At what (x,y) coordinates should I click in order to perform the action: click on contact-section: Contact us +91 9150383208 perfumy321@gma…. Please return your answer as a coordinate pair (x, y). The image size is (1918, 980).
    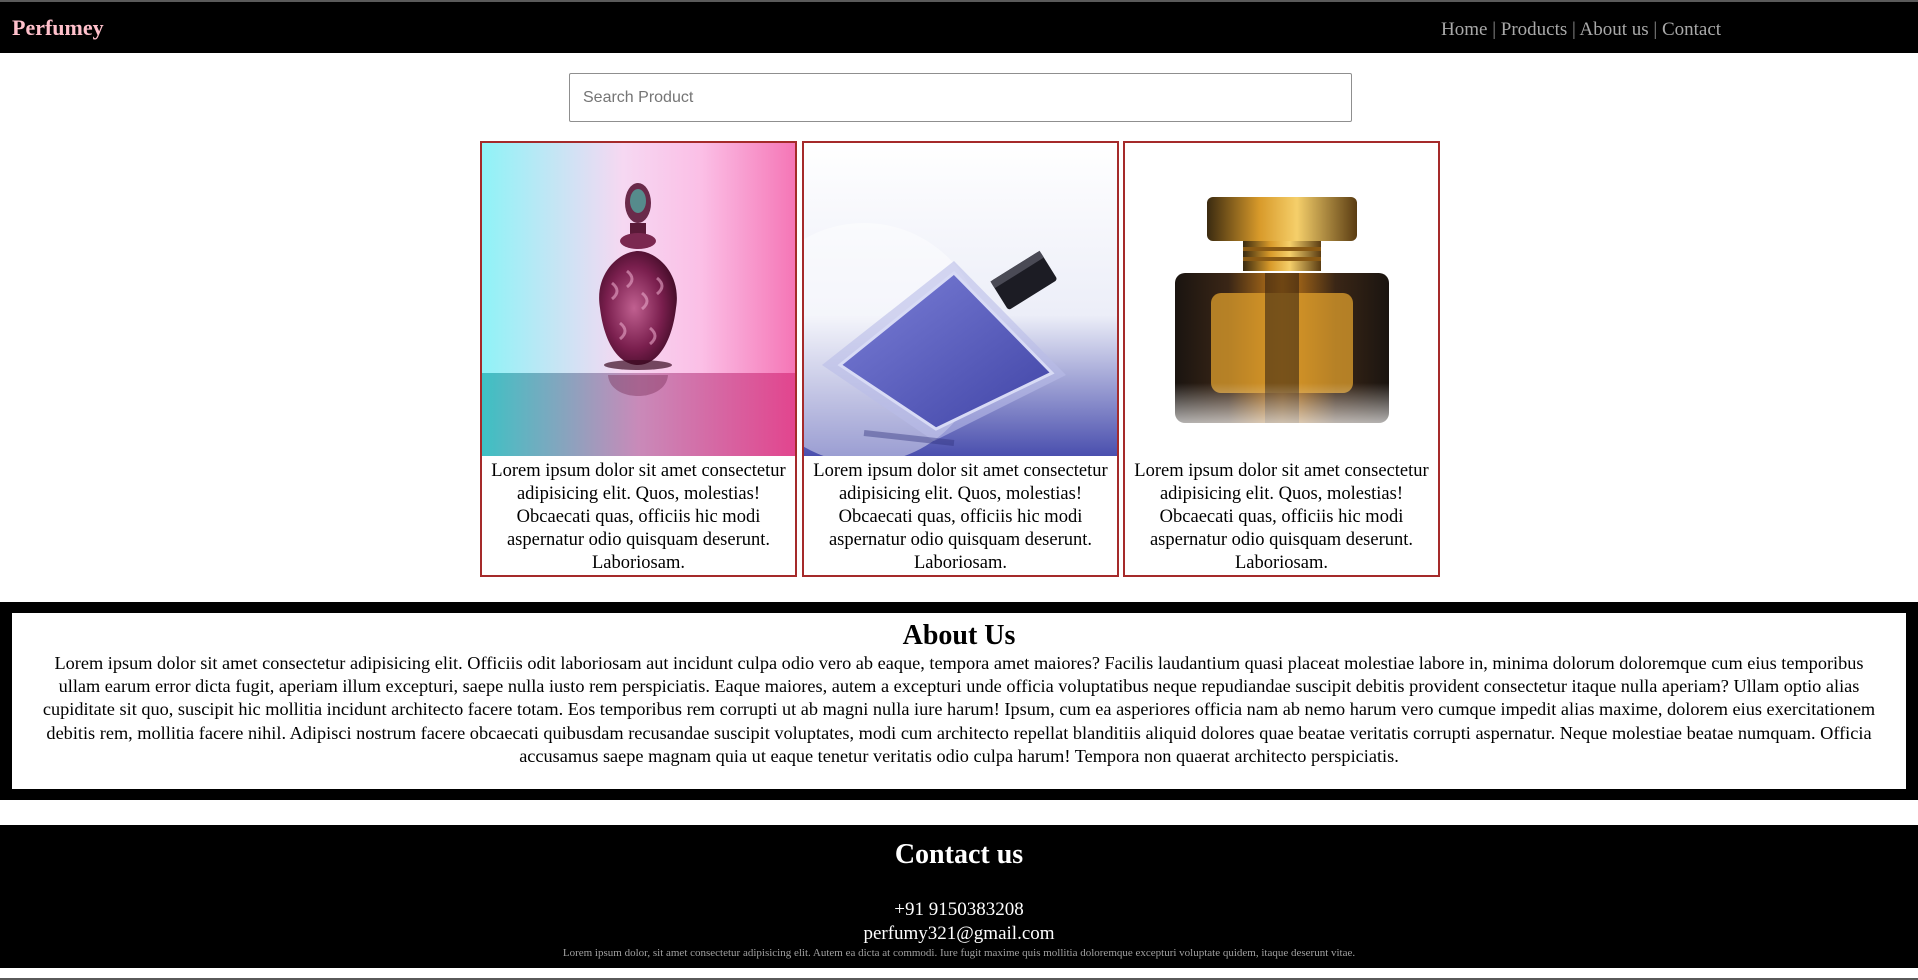
    Looking at the image, I should click on (959, 896).